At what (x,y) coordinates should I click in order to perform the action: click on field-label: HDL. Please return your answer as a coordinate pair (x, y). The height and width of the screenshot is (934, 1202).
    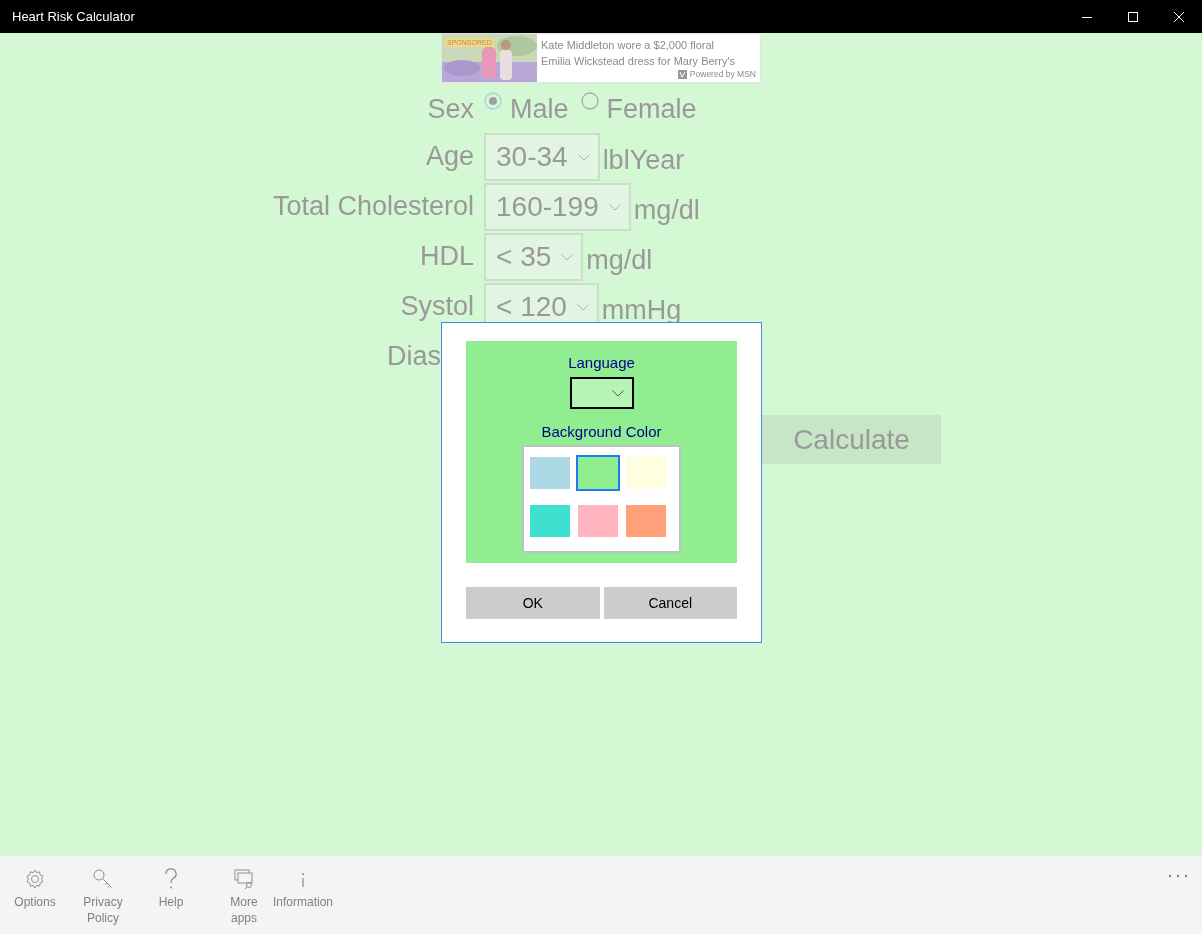
    Looking at the image, I should click on (446, 256).